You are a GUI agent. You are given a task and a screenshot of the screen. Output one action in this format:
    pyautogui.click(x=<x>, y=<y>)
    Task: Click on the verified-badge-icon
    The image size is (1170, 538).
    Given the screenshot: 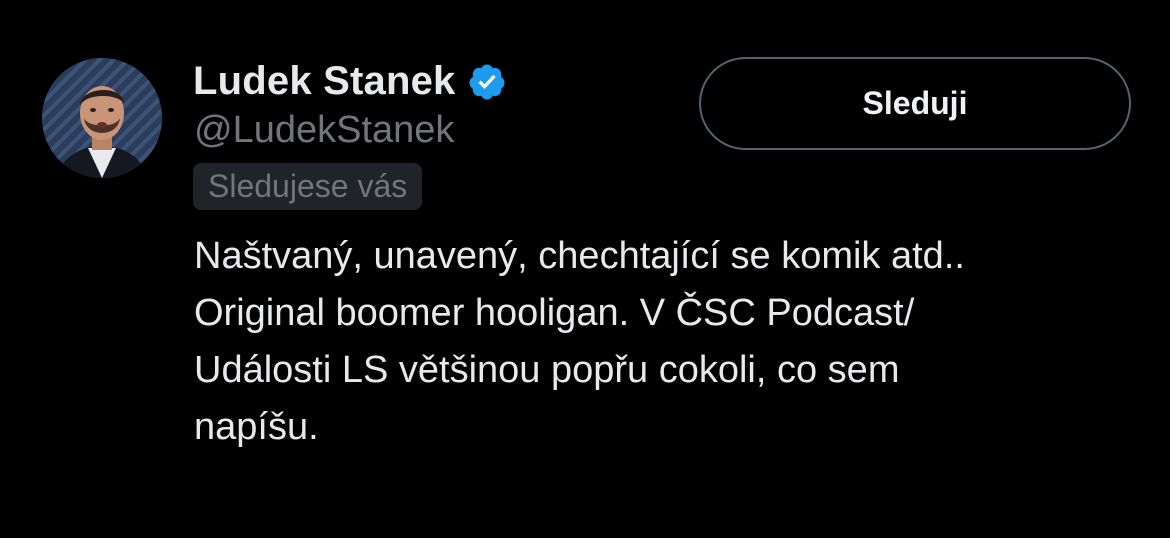 What is the action you would take?
    pyautogui.click(x=487, y=82)
    